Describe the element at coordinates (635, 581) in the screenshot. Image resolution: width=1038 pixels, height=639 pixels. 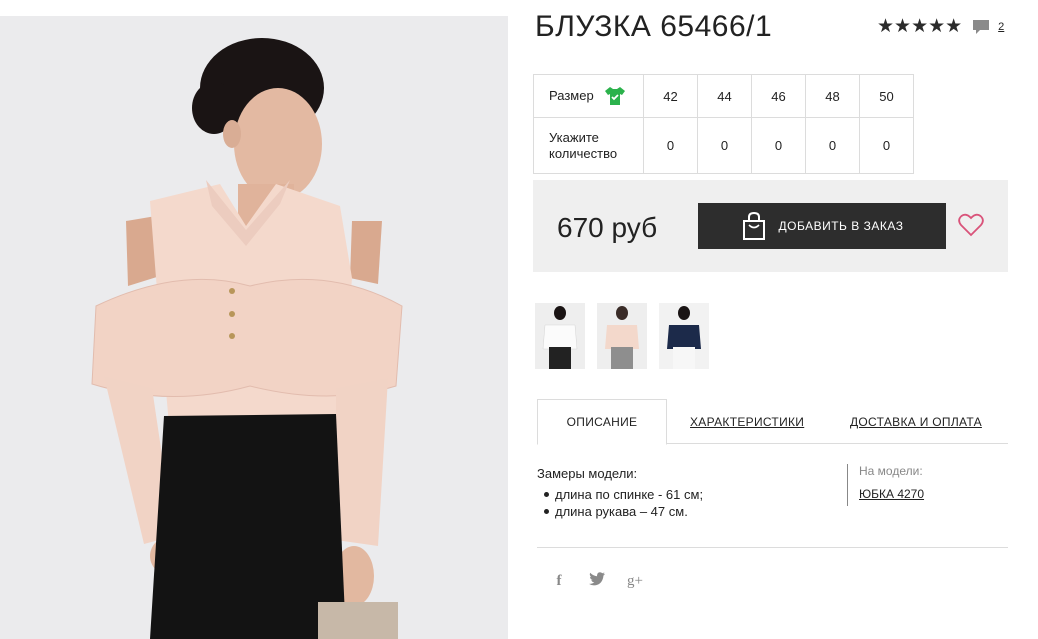
I see `google-plus-icon: g+` at that location.